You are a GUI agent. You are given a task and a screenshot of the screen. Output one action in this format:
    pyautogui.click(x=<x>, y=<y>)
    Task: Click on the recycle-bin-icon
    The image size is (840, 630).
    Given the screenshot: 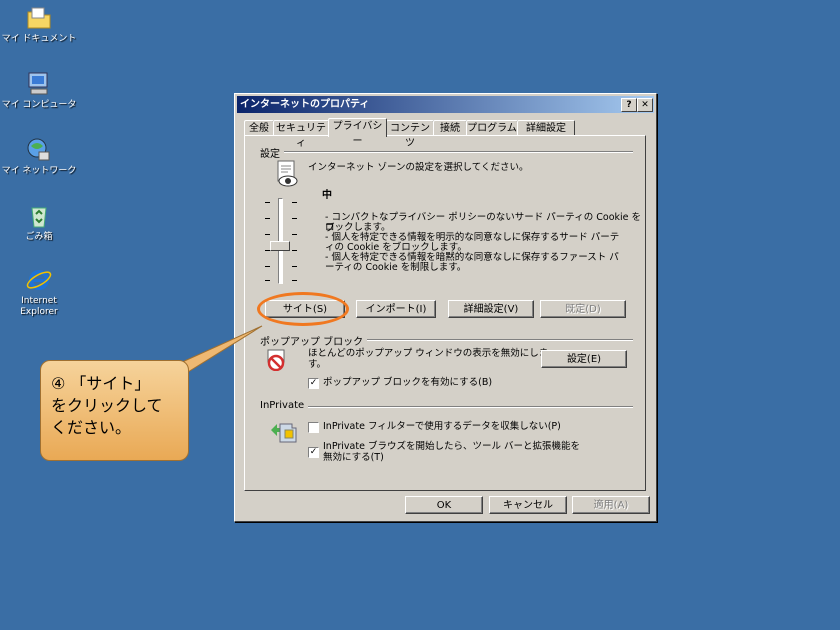 What is the action you would take?
    pyautogui.click(x=39, y=216)
    